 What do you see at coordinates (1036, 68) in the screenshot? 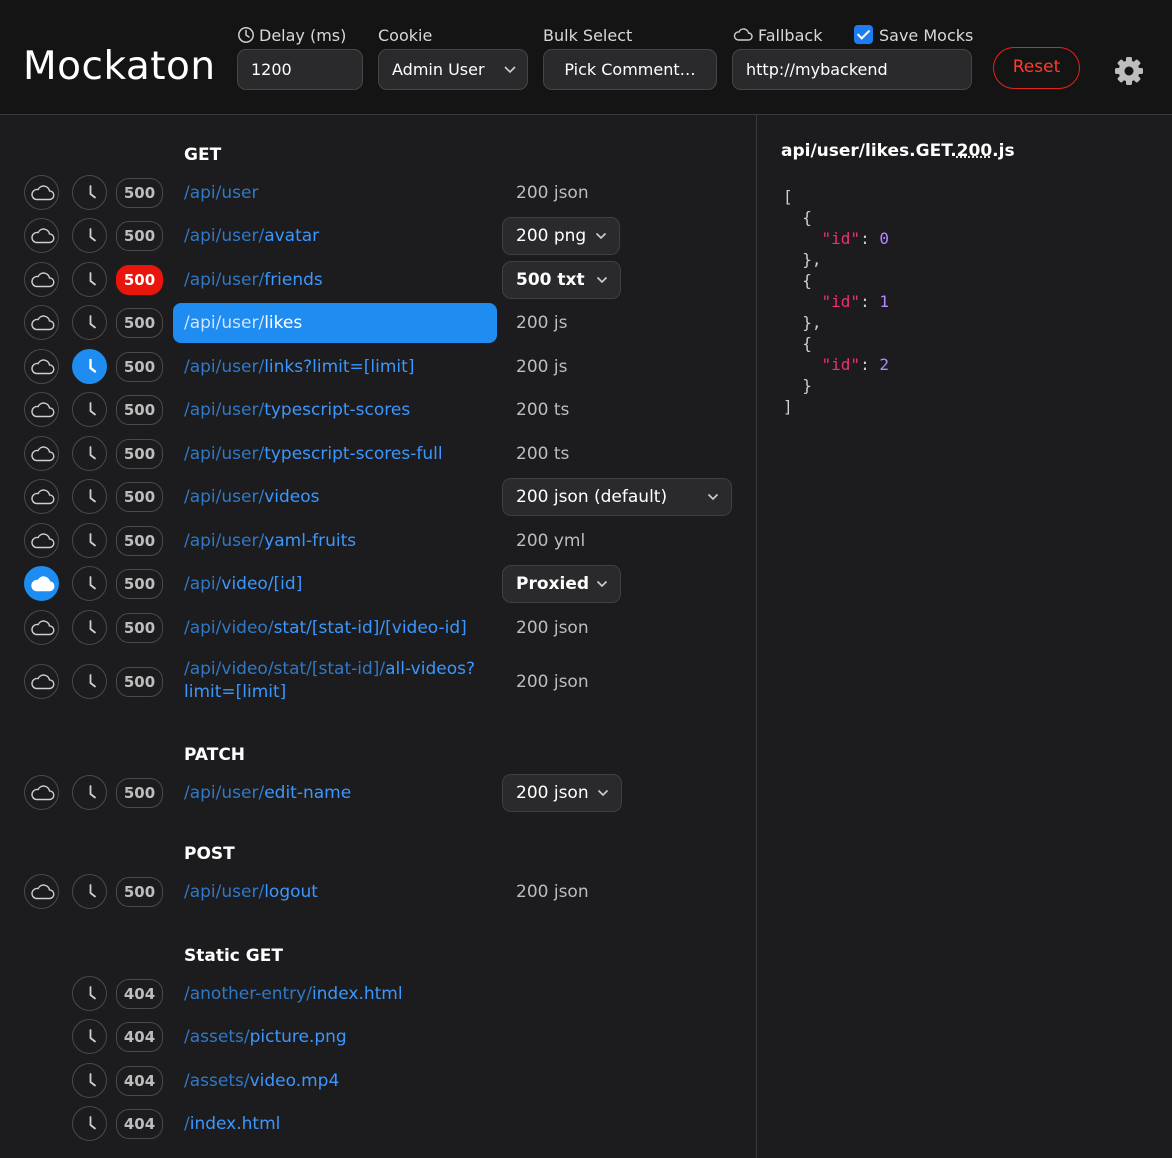
I see `reset-button: Reset` at bounding box center [1036, 68].